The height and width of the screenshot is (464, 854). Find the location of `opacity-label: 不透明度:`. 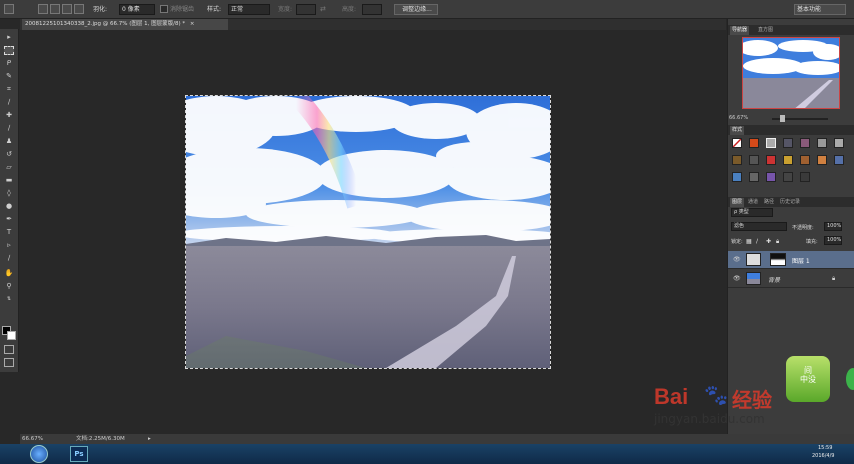

opacity-label: 不透明度: is located at coordinates (803, 228).